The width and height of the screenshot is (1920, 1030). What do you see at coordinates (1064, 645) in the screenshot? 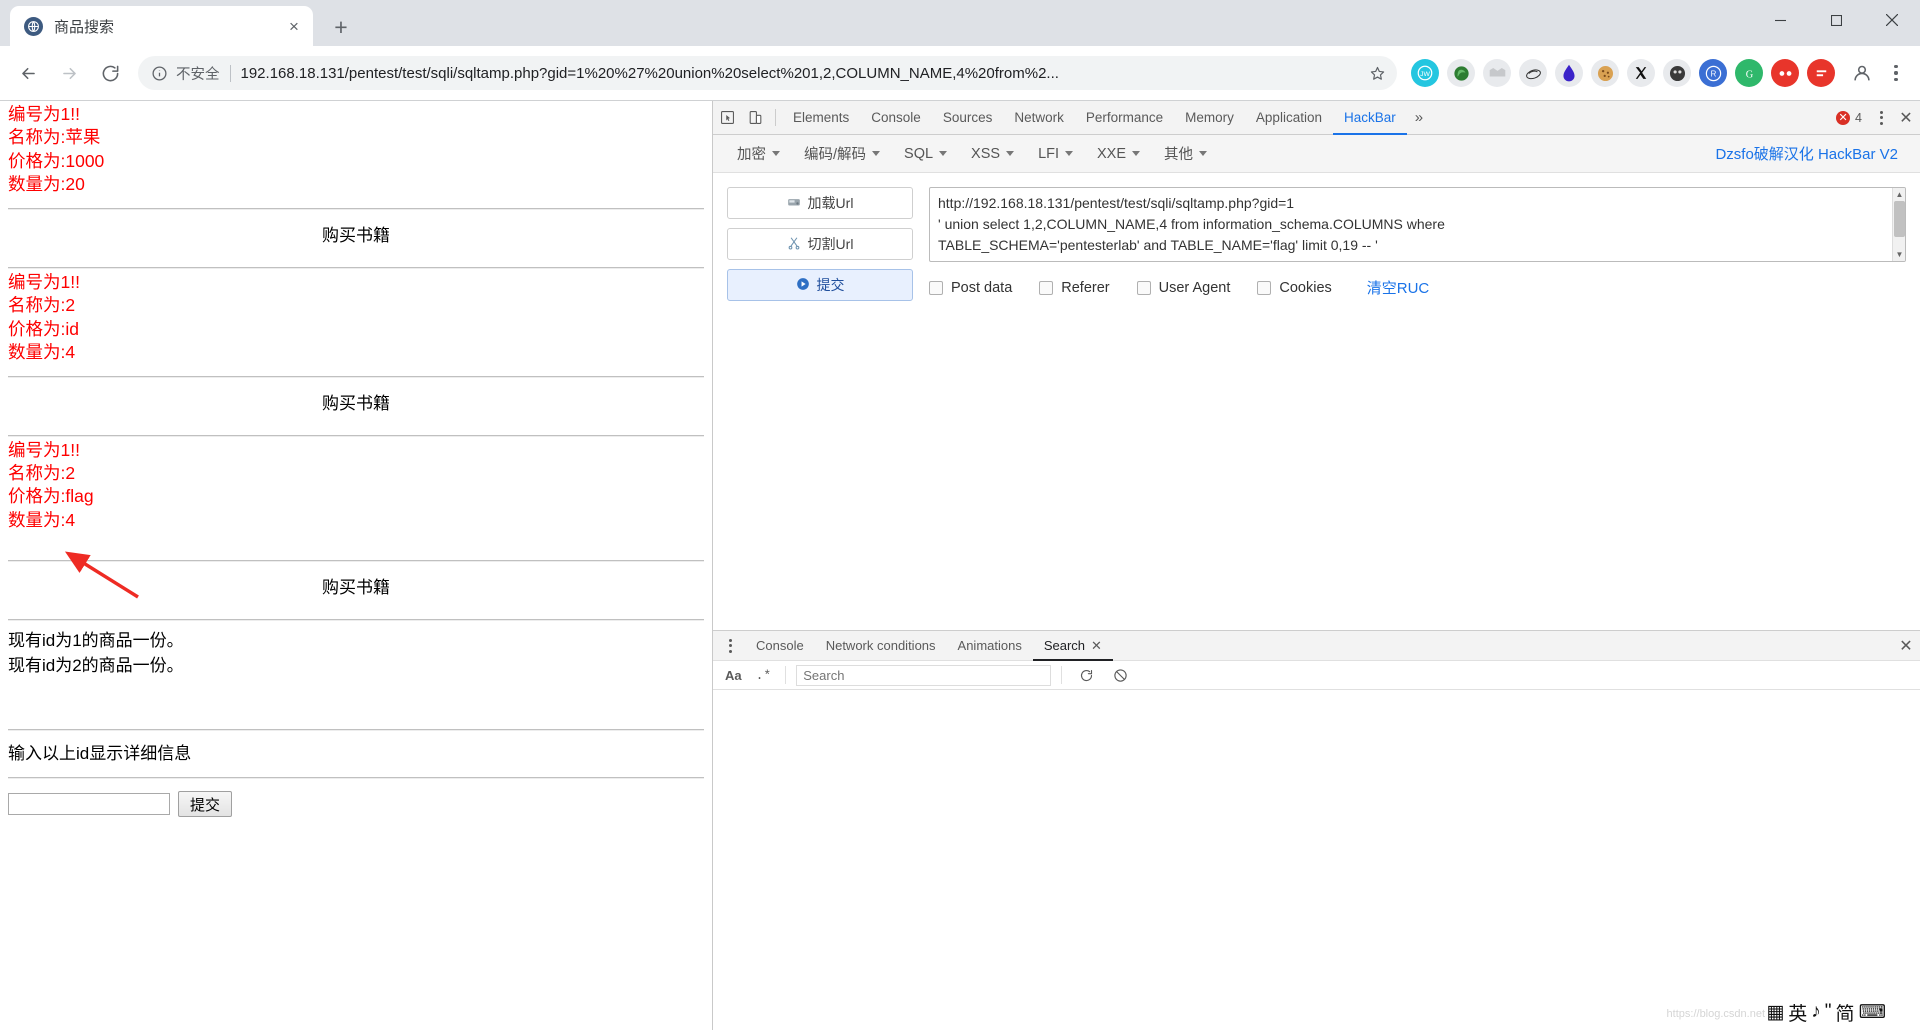
I see `drawer-tab-label: Search` at bounding box center [1064, 645].